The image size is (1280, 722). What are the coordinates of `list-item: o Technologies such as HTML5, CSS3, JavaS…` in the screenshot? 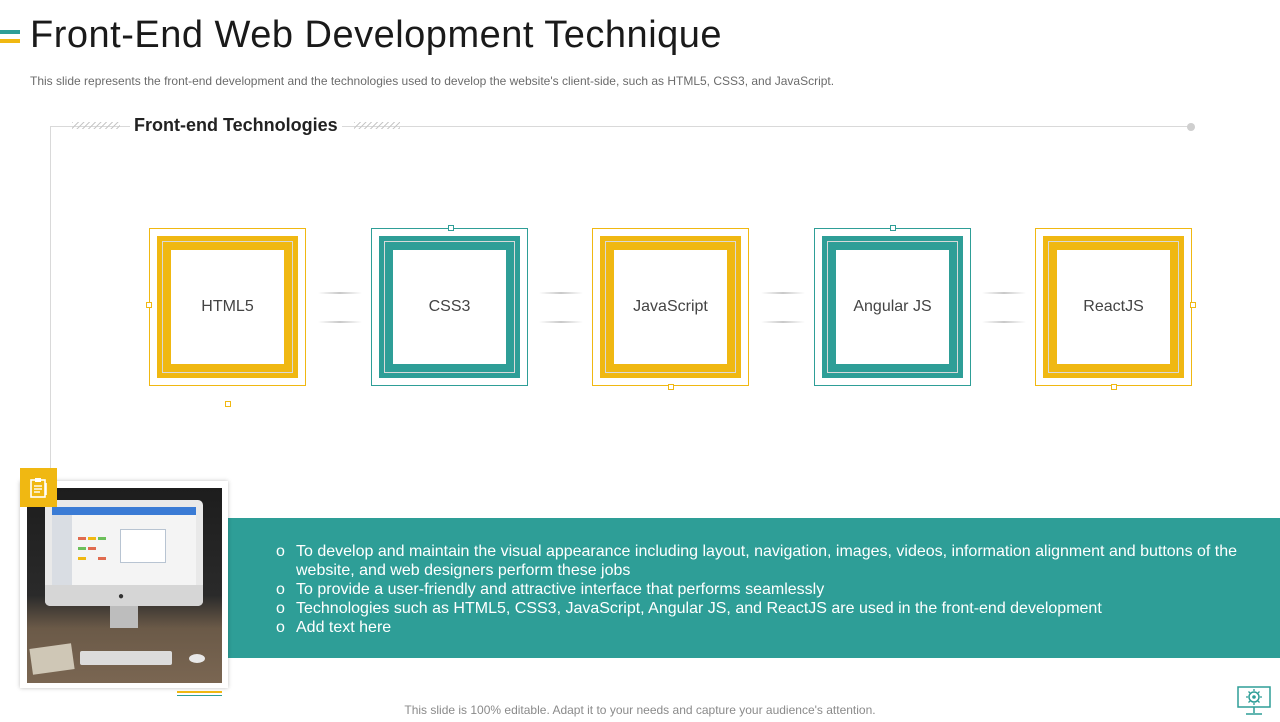 It's located at (689, 608).